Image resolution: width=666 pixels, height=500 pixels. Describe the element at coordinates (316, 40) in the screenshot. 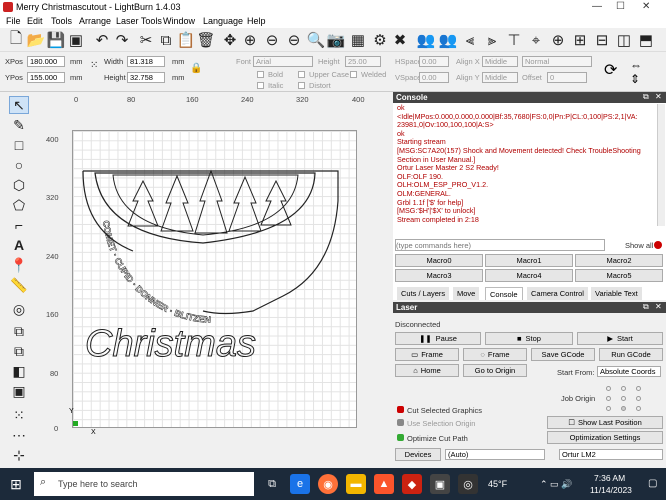

I see `zoom-page-icon: 🔍` at that location.